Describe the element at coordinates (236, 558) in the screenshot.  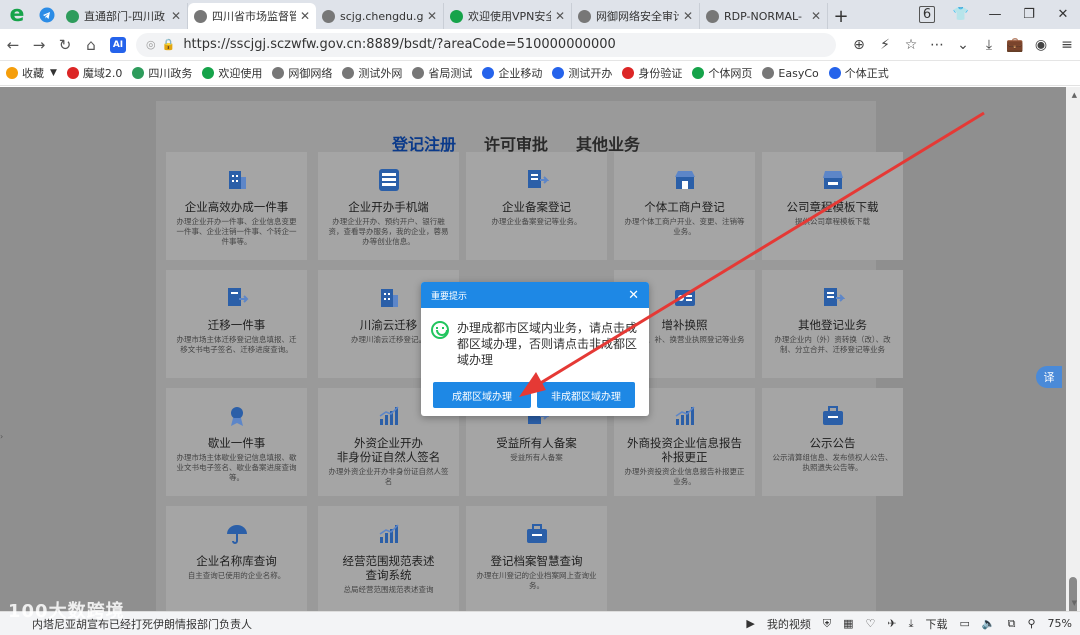
I see `service-card: 企业名称库查询 自主查询已使用的企业名称。` at that location.